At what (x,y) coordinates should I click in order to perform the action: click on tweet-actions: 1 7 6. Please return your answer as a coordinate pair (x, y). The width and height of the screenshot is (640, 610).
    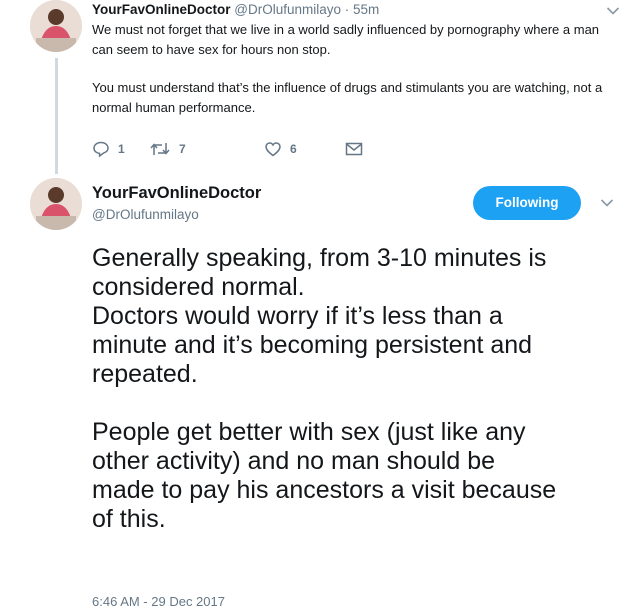
    Looking at the image, I should click on (242, 150).